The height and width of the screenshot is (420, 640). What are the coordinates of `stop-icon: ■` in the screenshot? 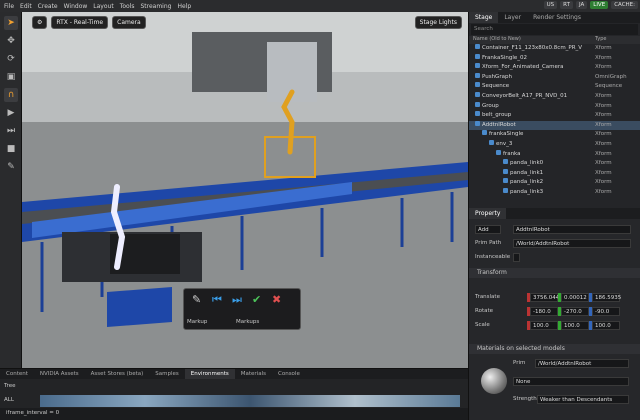 It's located at (11, 149).